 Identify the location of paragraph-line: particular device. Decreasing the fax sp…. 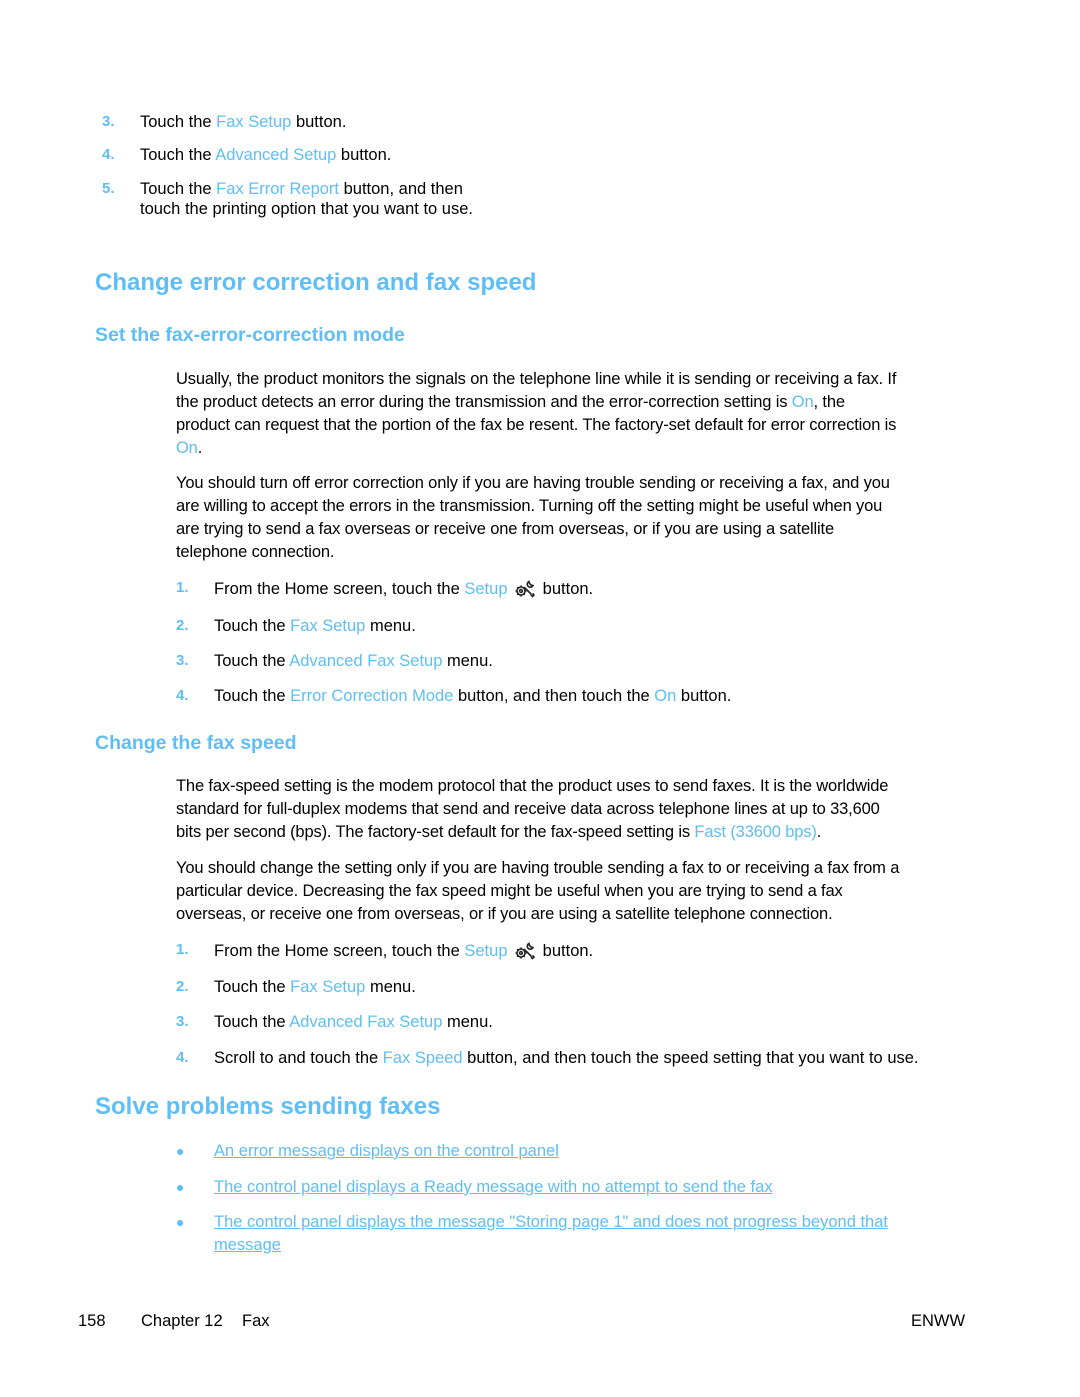
(509, 891).